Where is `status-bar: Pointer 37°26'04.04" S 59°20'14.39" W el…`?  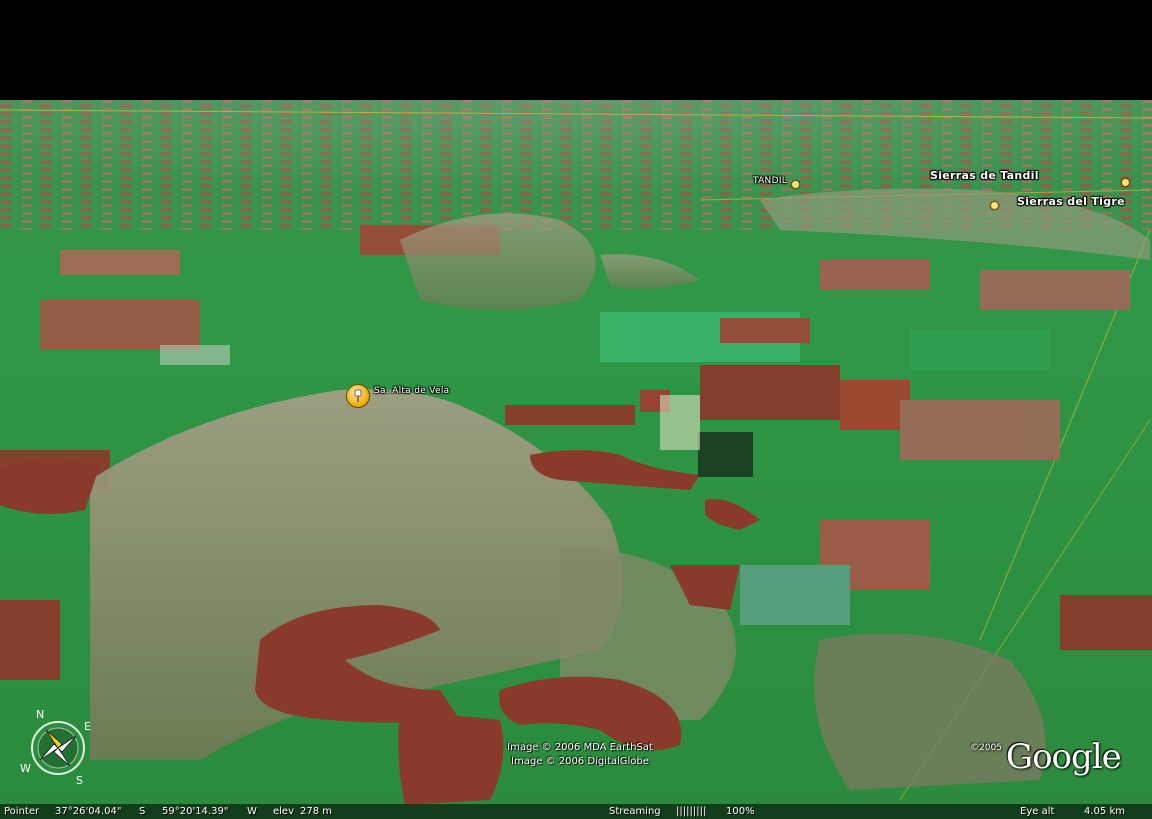 status-bar: Pointer 37°26'04.04" S 59°20'14.39" W el… is located at coordinates (576, 811).